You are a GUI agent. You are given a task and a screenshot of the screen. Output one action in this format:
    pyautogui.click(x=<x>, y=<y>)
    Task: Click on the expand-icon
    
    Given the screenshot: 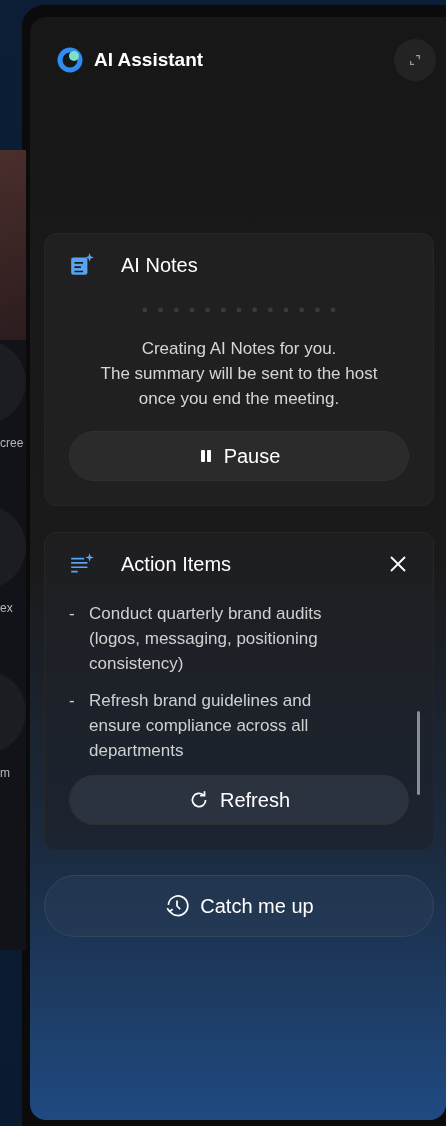 What is the action you would take?
    pyautogui.click(x=415, y=60)
    